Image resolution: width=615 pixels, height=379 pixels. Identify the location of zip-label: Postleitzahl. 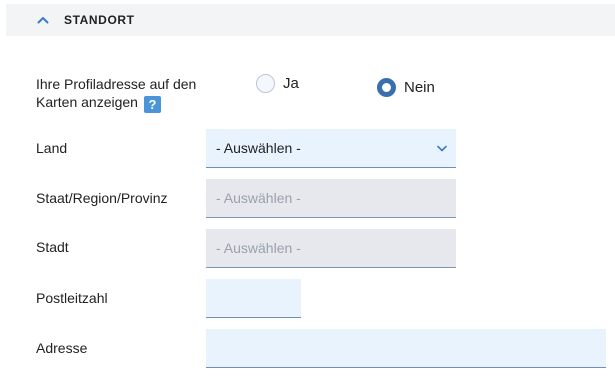
(72, 298).